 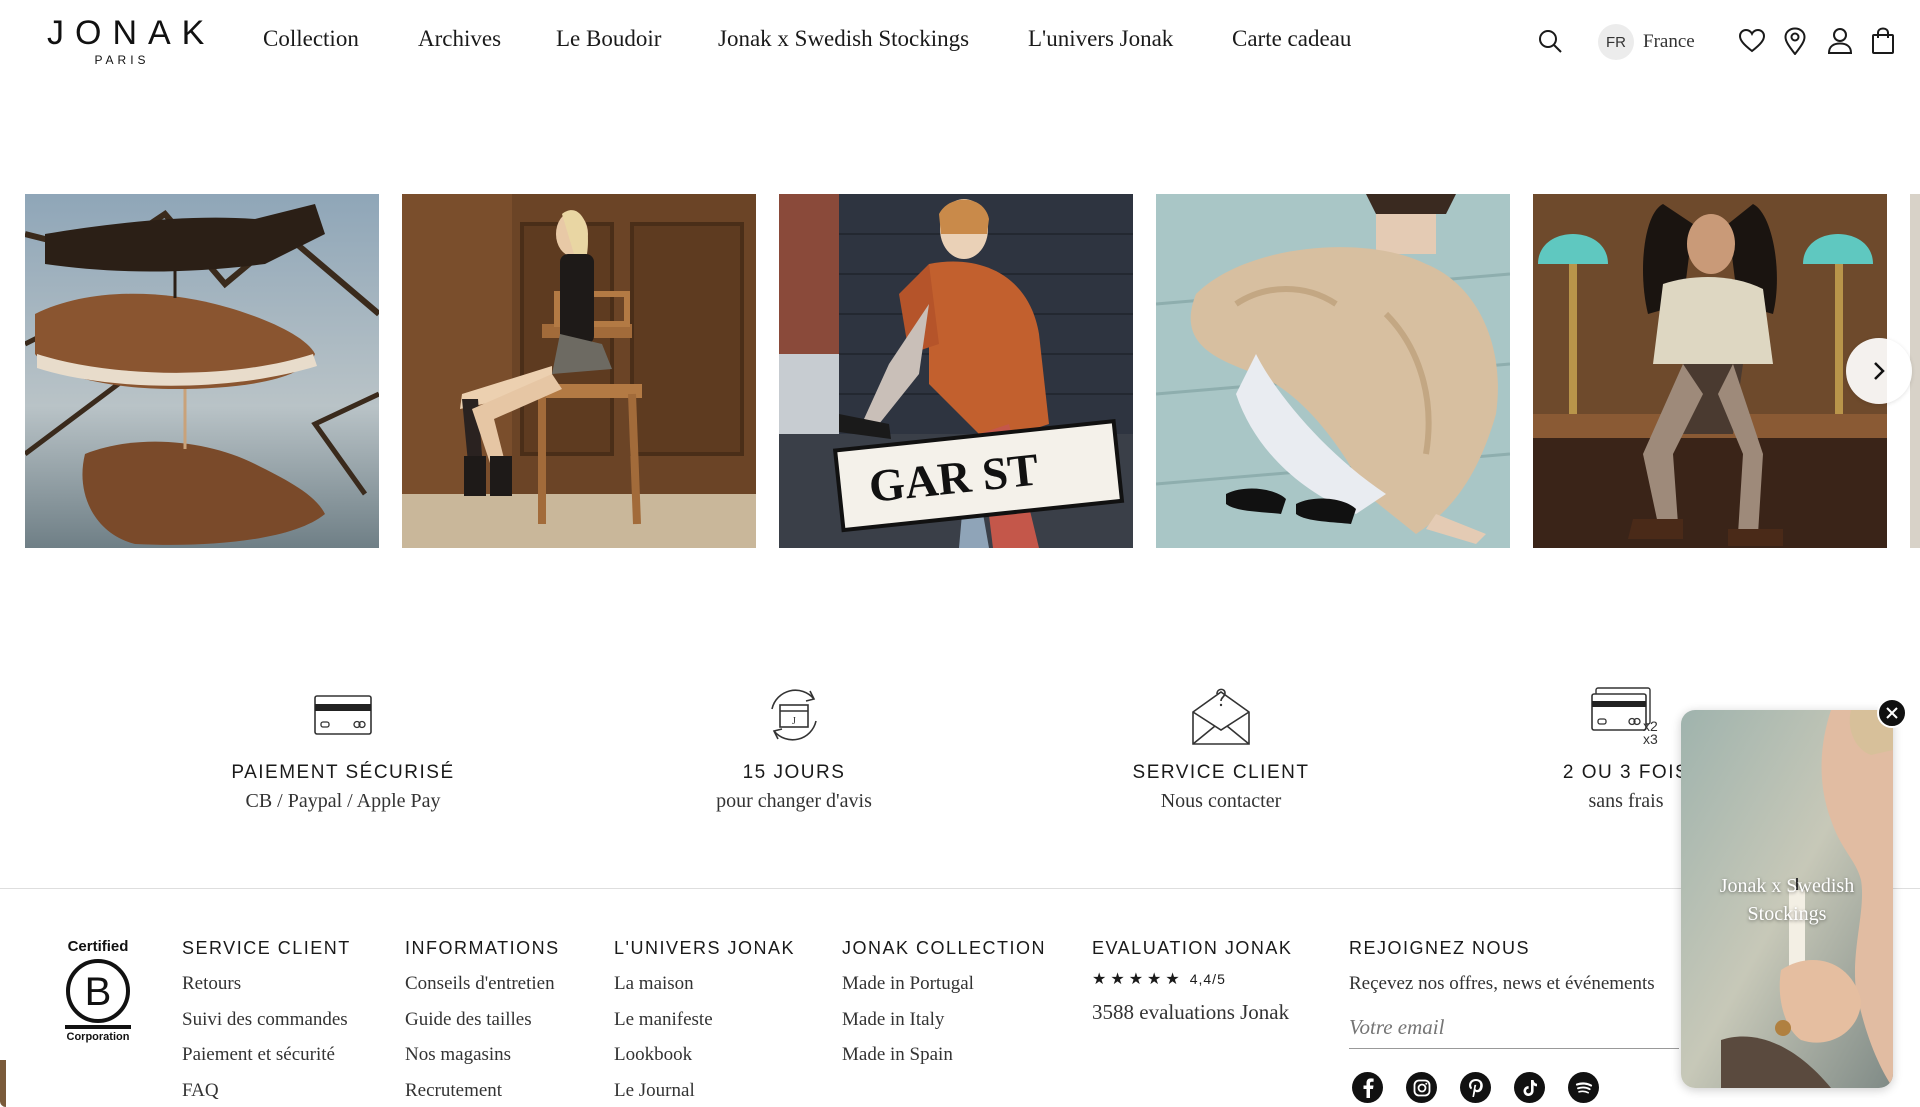 I want to click on chevron-right-icon, so click(x=1879, y=371).